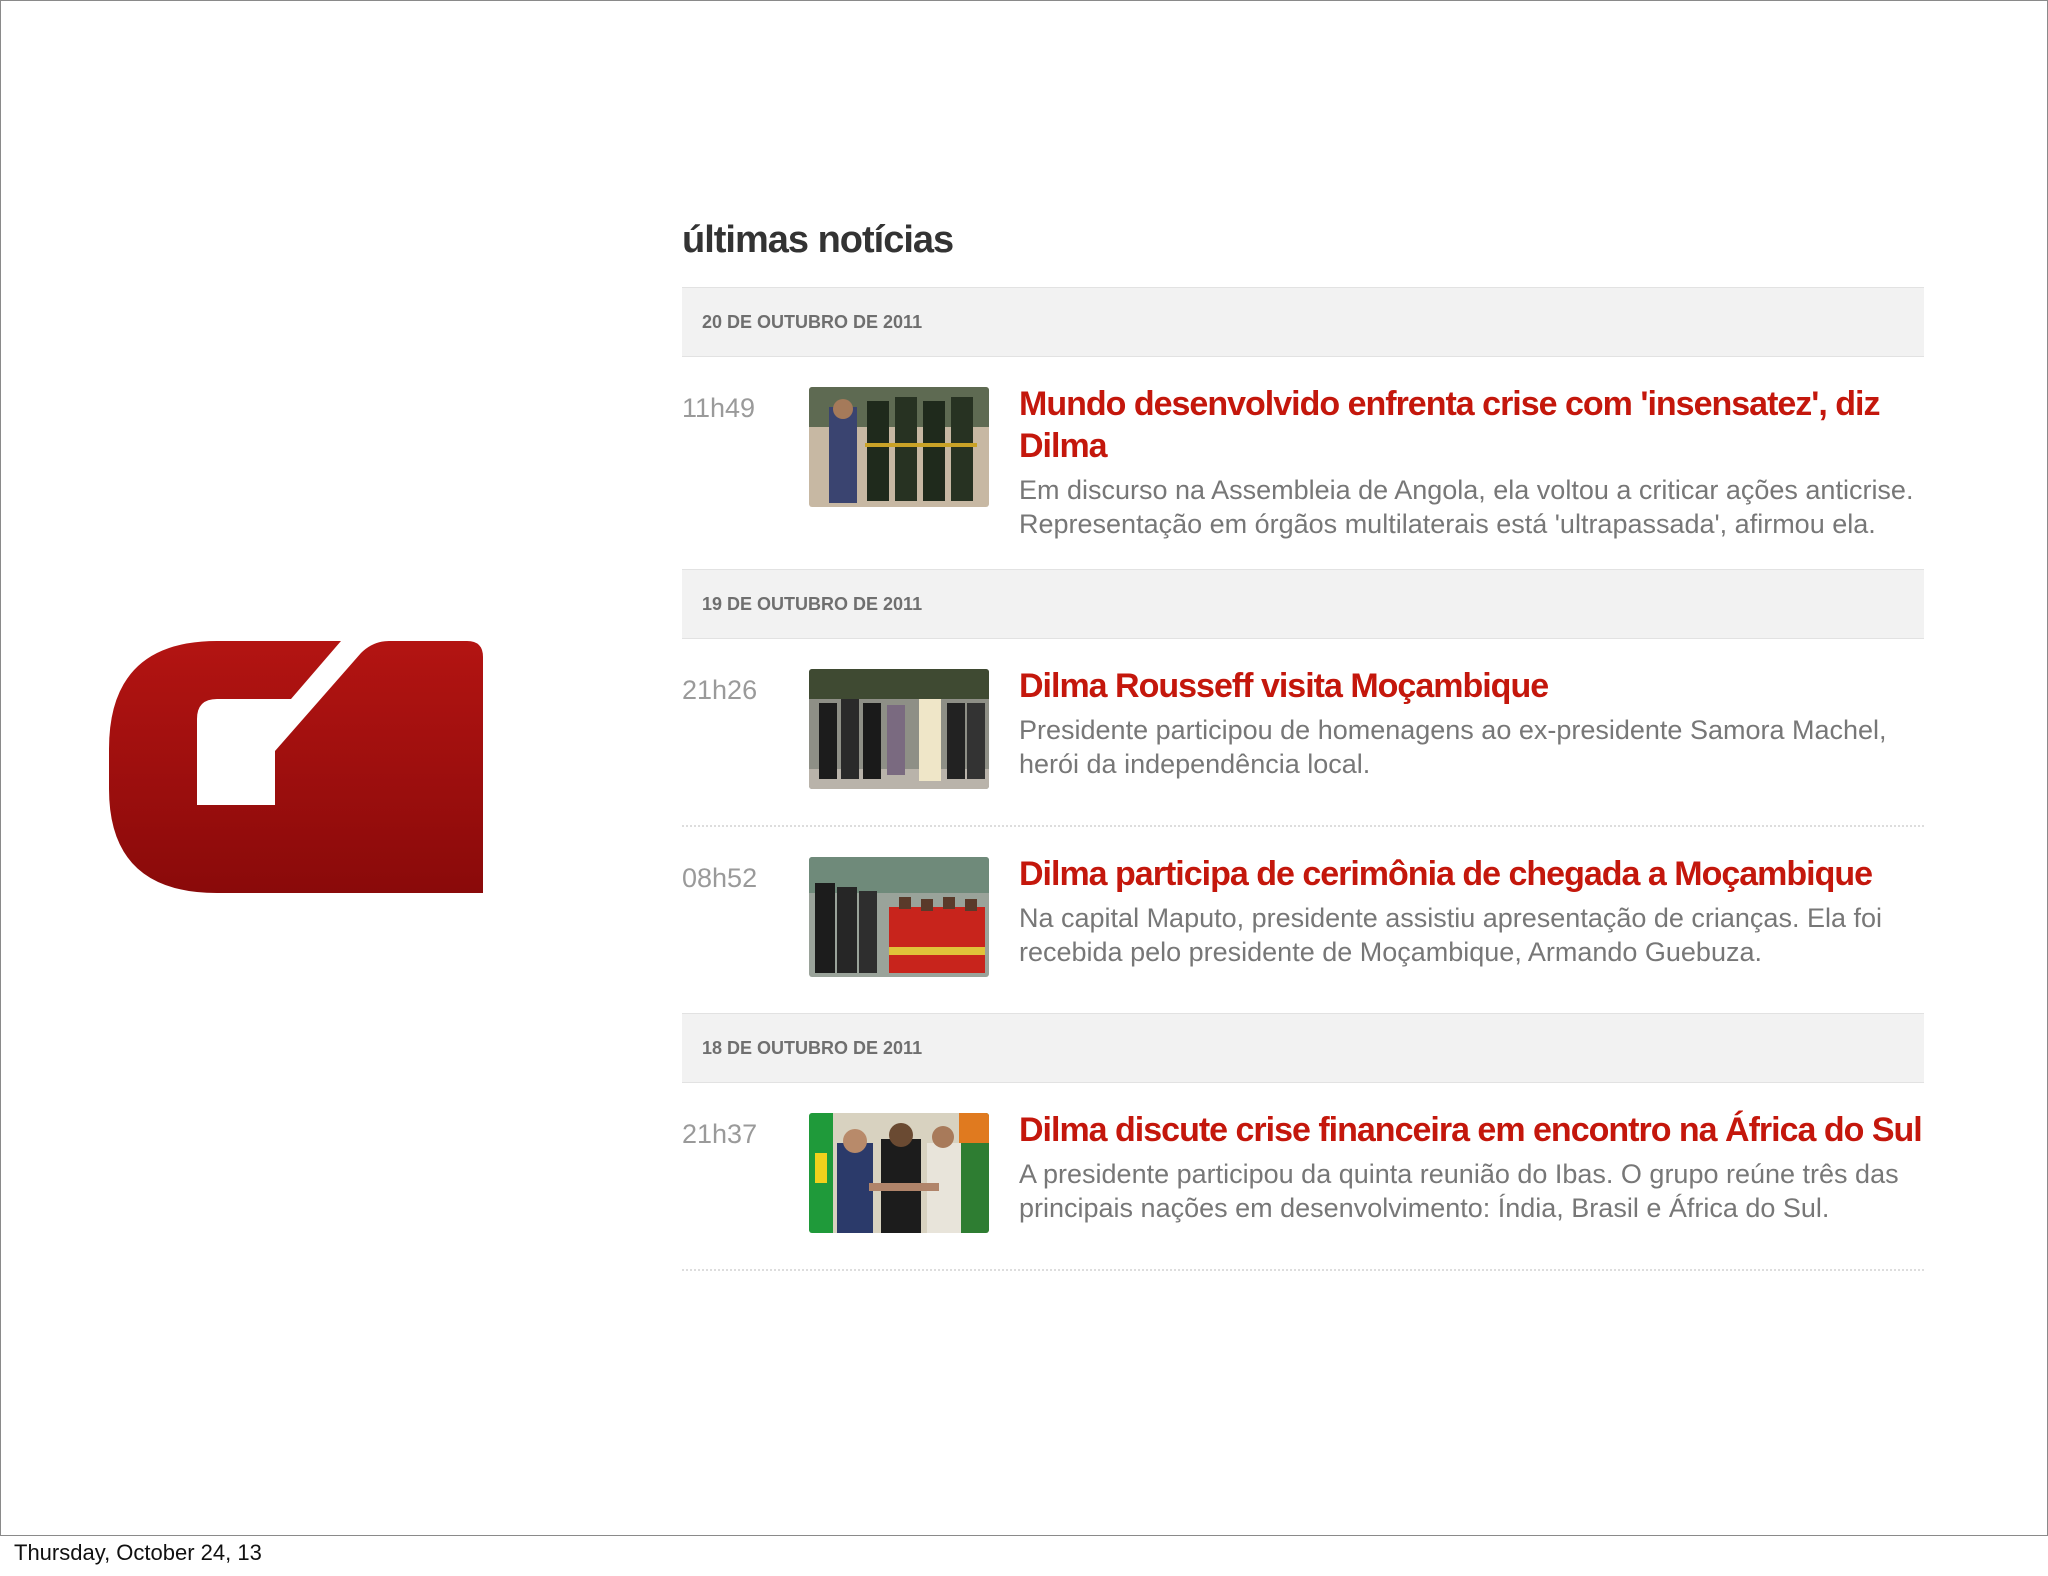 The width and height of the screenshot is (2048, 1576). I want to click on feed-heading: últimas notícias, so click(818, 240).